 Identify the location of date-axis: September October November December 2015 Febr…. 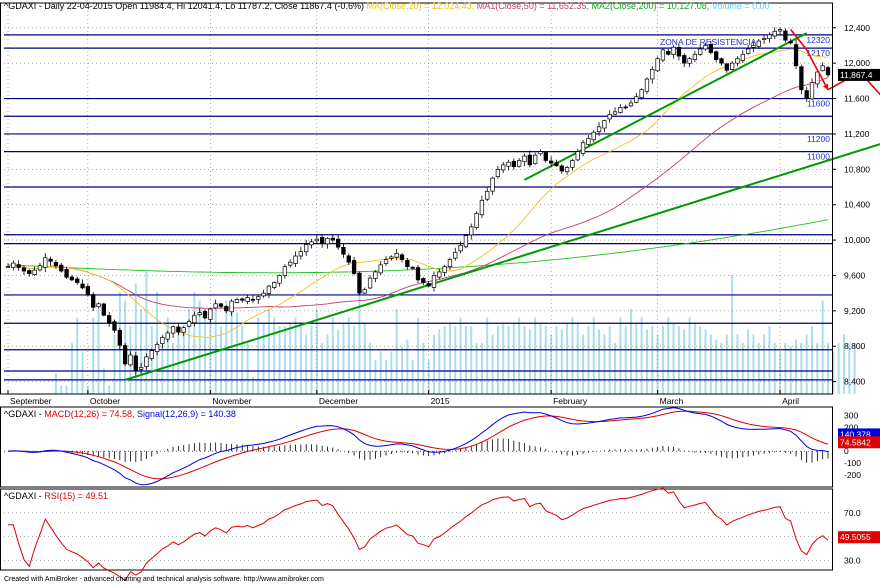
(403, 398).